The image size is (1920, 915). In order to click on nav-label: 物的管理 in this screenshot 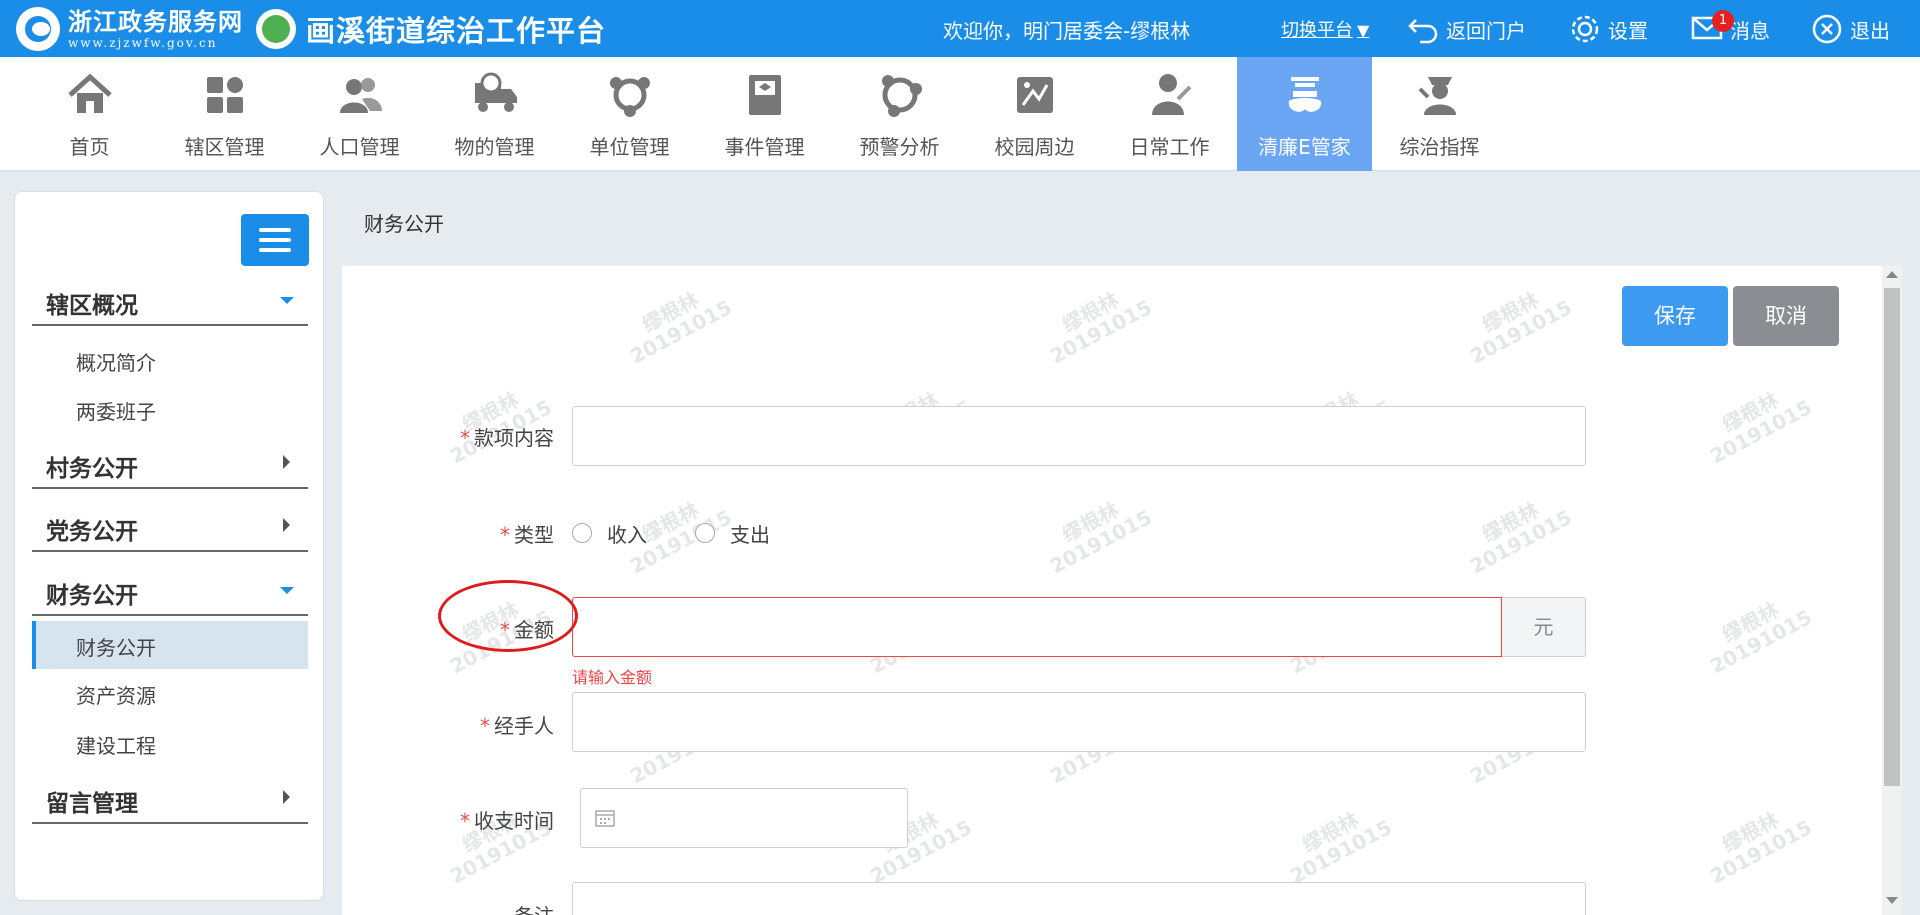, I will do `click(494, 147)`.